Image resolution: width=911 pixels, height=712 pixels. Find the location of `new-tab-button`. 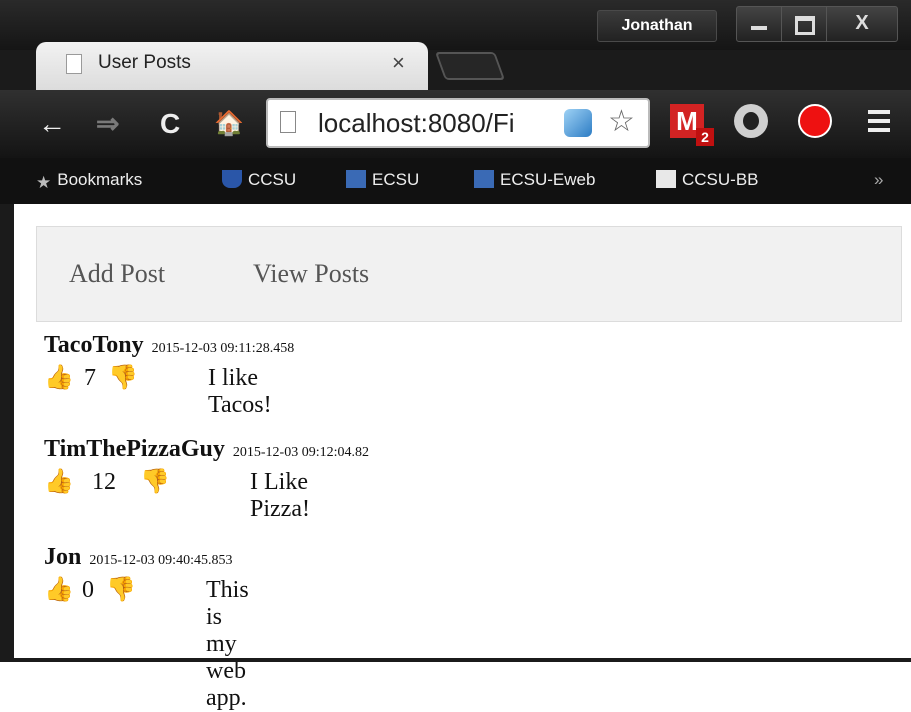

new-tab-button is located at coordinates (470, 66).